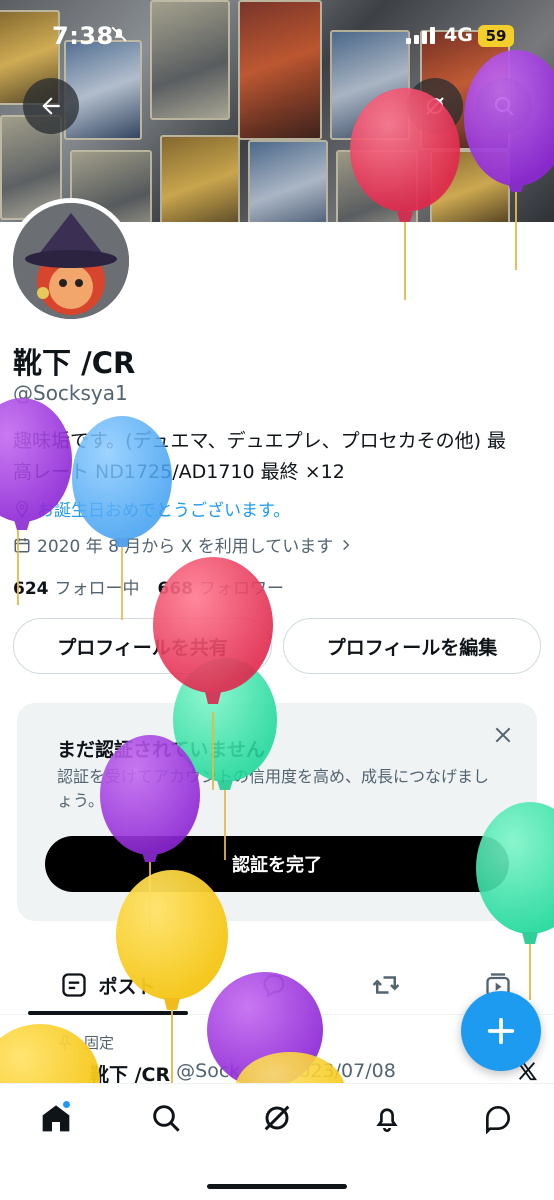 This screenshot has width=554, height=1200. Describe the element at coordinates (346, 544) in the screenshot. I see `chevron-right-icon` at that location.